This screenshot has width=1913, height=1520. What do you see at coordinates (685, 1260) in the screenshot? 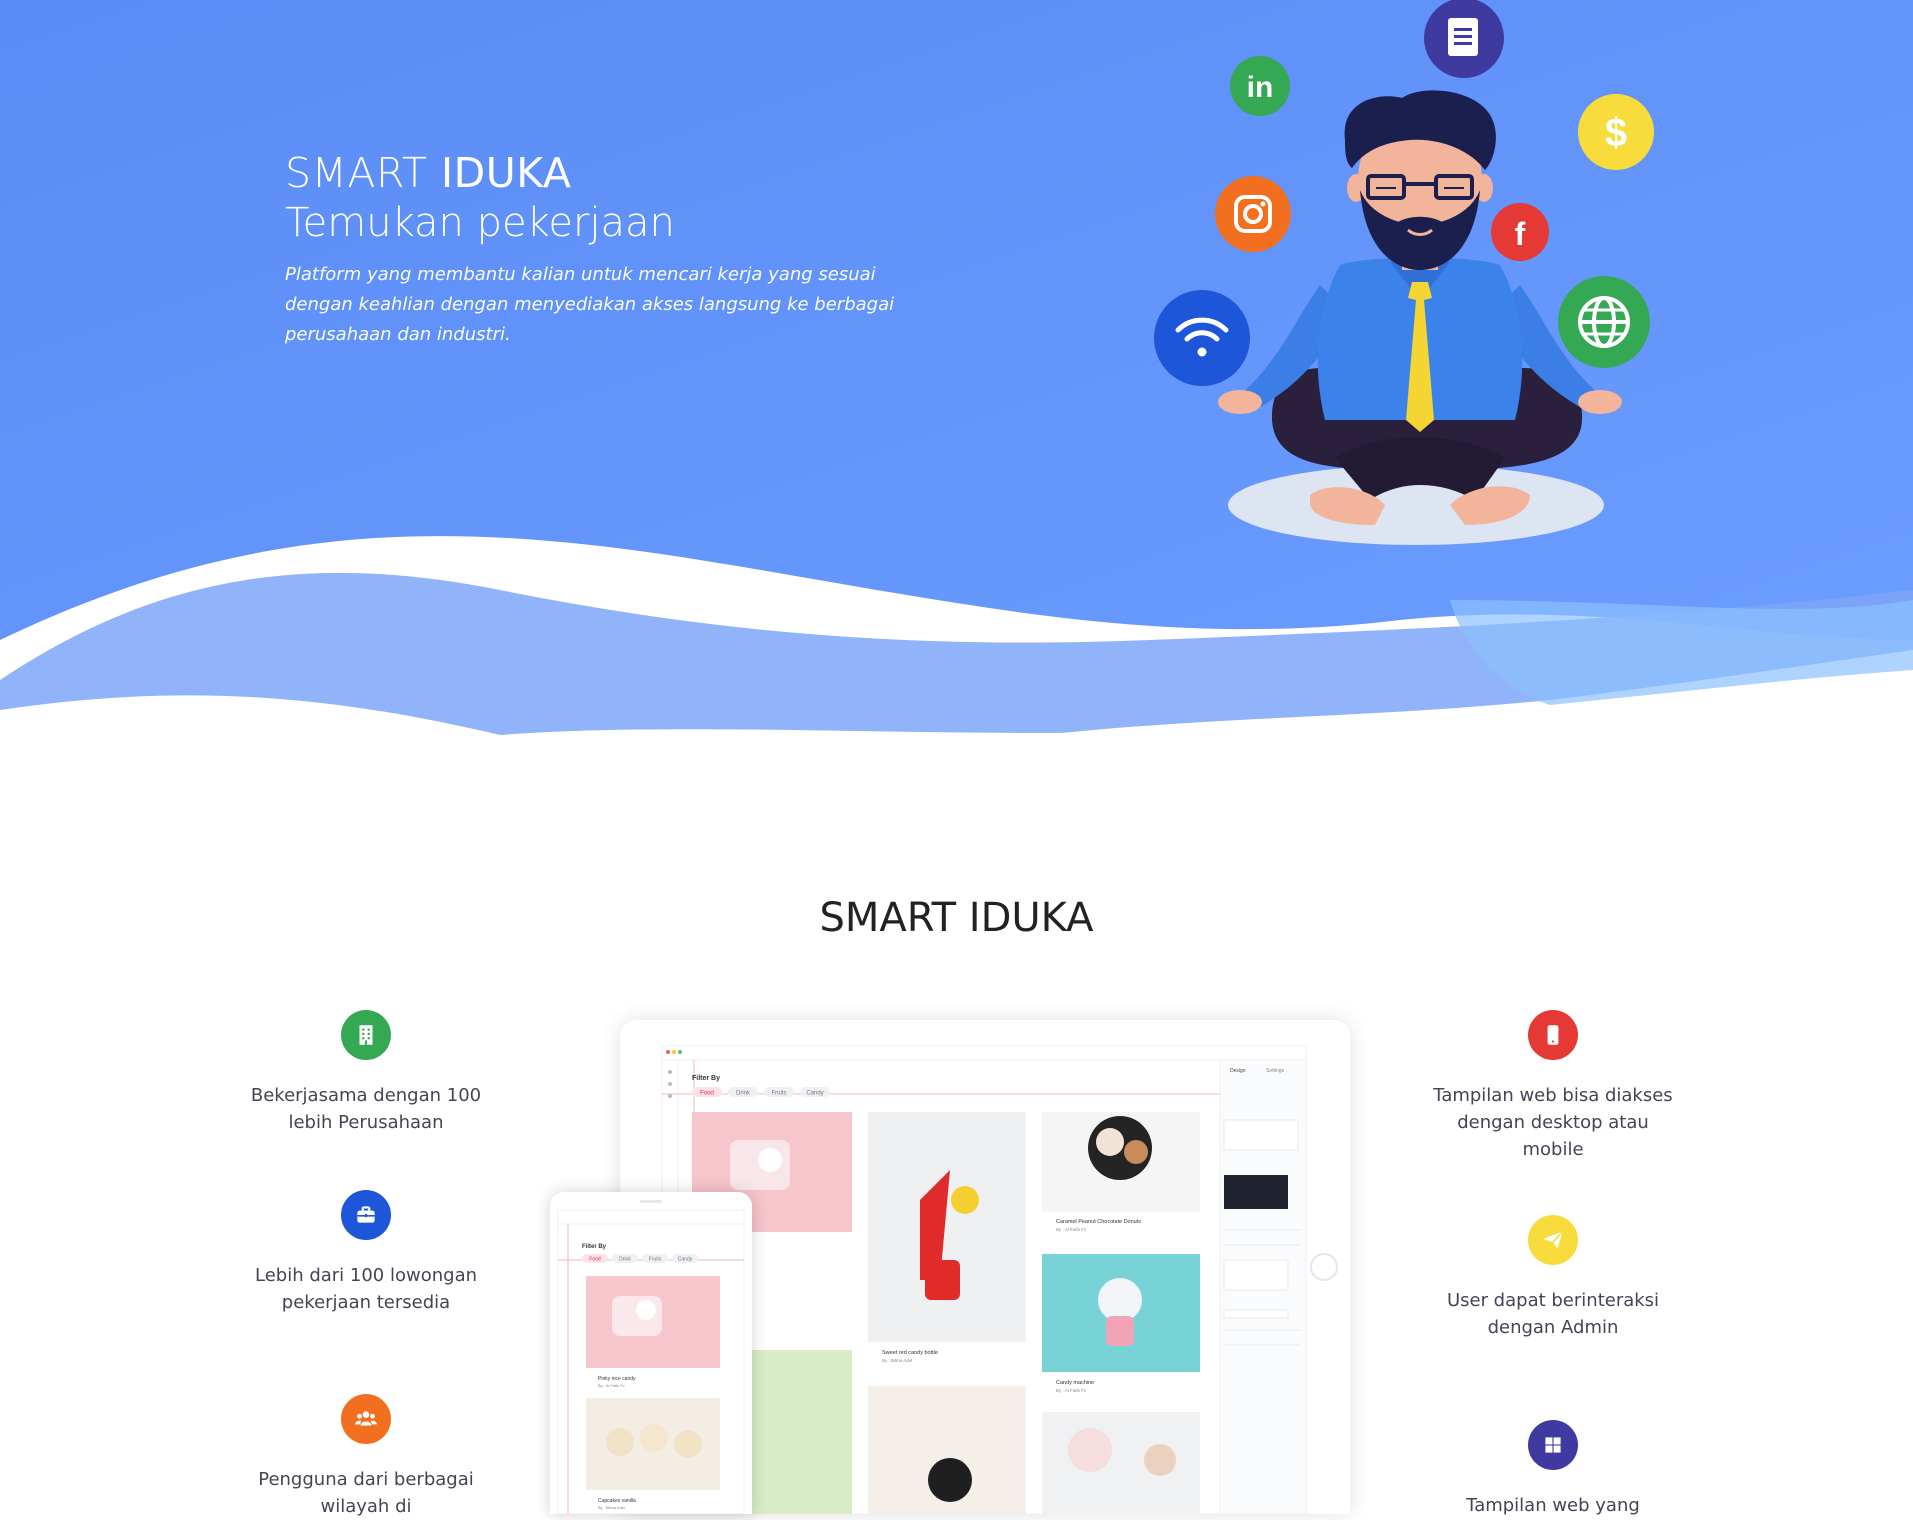
I see `tablet-filter-candy: Candy` at bounding box center [685, 1260].